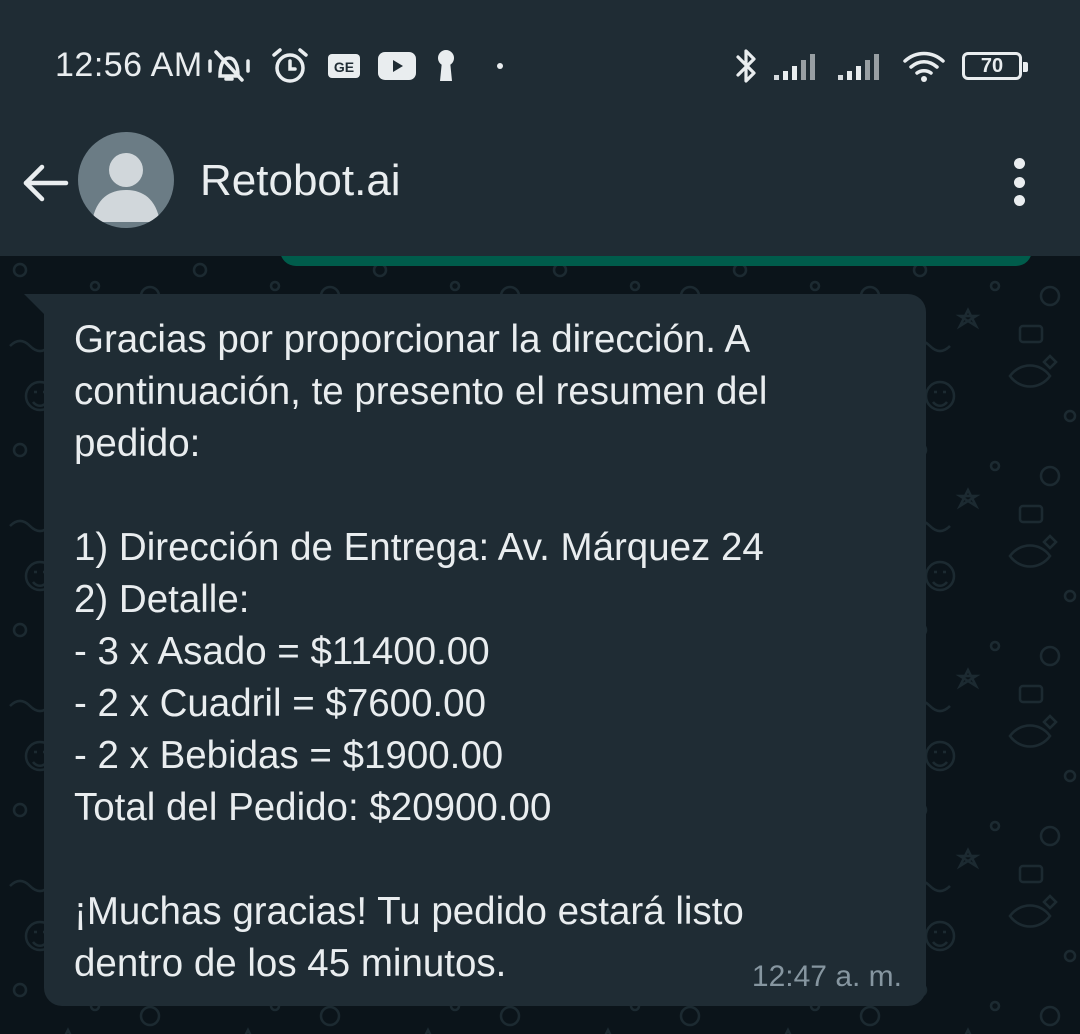 This screenshot has height=1034, width=1080. I want to click on default-avatar-icon, so click(126, 187).